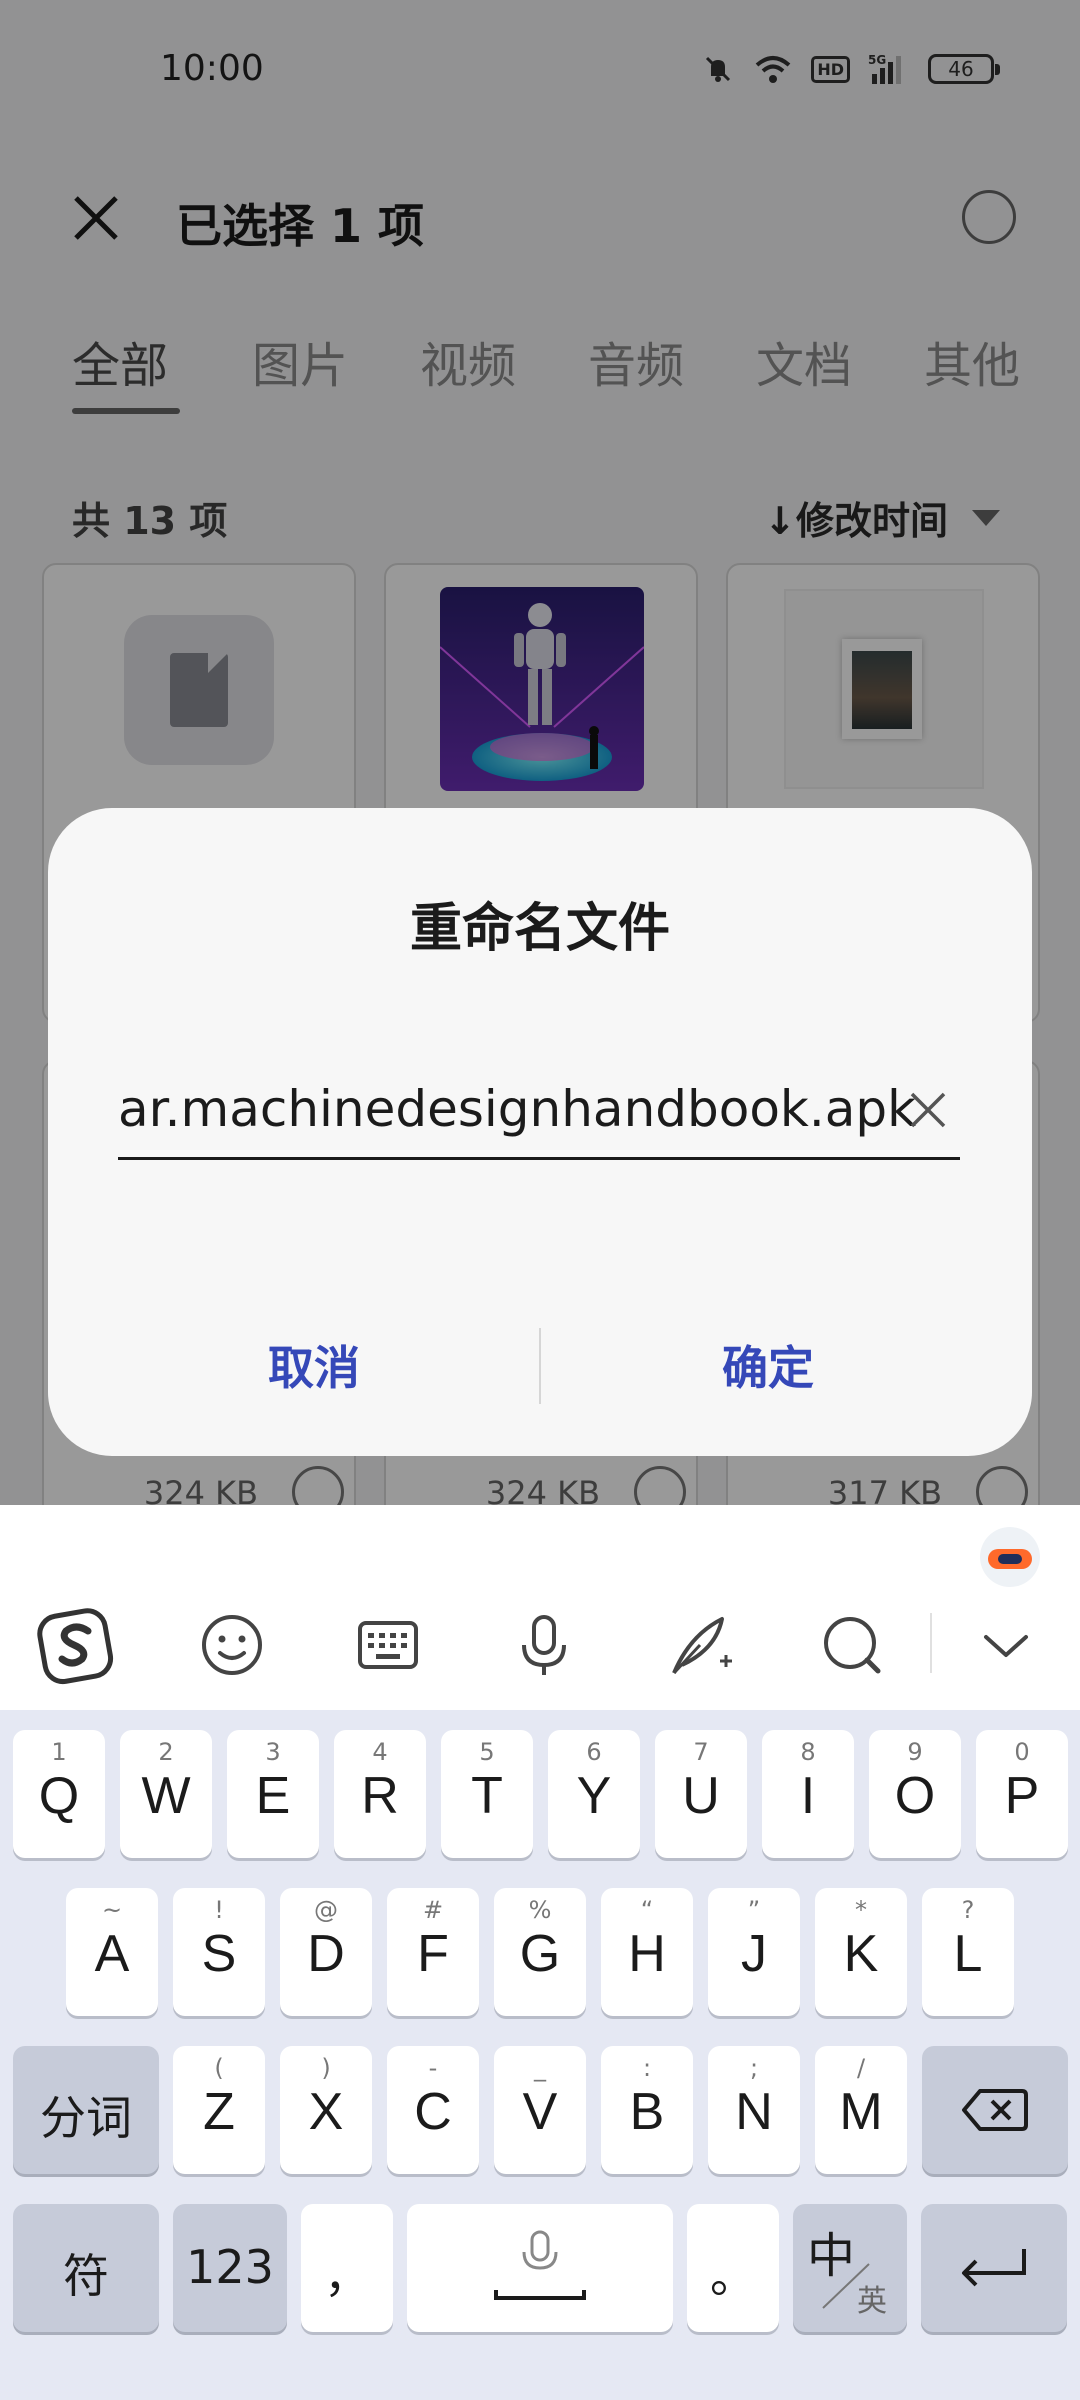  What do you see at coordinates (59, 1752) in the screenshot?
I see `key-hint: 1` at bounding box center [59, 1752].